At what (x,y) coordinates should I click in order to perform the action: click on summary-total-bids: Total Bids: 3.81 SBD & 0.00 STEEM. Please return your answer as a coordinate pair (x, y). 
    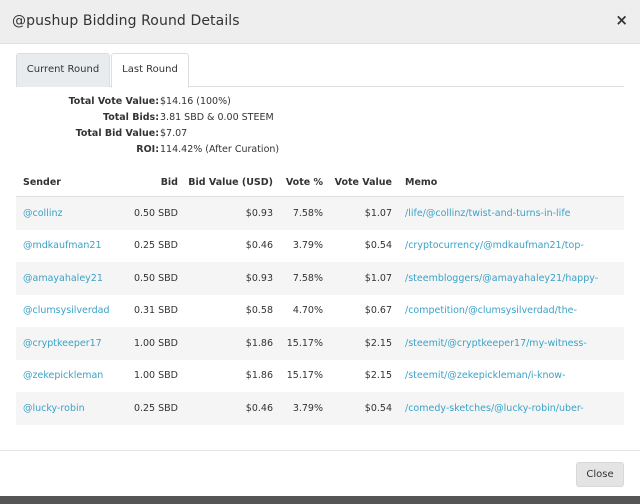
    Looking at the image, I should click on (216, 120).